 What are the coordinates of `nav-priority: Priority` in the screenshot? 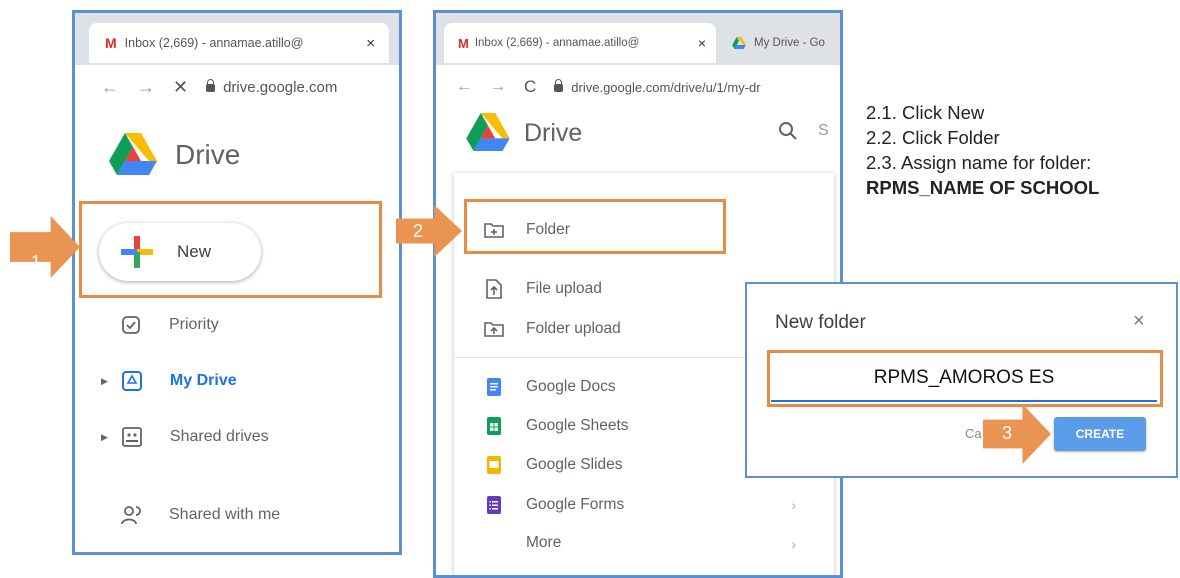 It's located at (170, 325).